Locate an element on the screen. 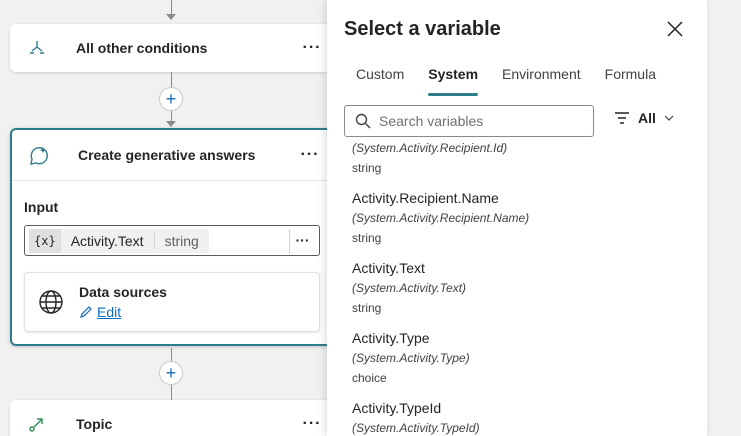  input-variable-field: {x} Activity.Text string ··· is located at coordinates (172, 240).